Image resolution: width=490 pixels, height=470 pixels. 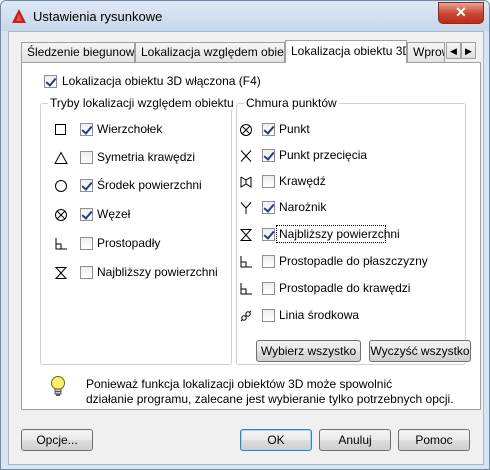 I want to click on centerline-icon, so click(x=246, y=316).